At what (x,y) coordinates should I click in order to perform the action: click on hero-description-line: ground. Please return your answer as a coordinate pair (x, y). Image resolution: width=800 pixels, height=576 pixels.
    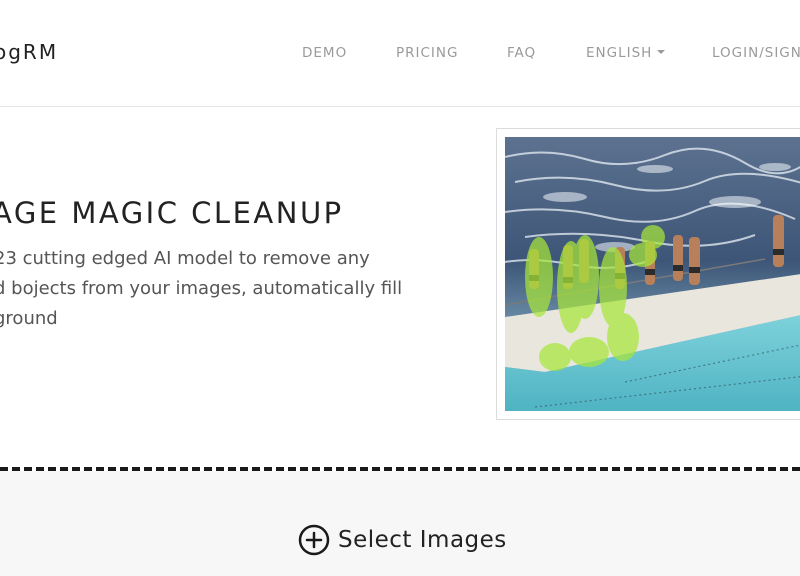
    Looking at the image, I should click on (29, 318).